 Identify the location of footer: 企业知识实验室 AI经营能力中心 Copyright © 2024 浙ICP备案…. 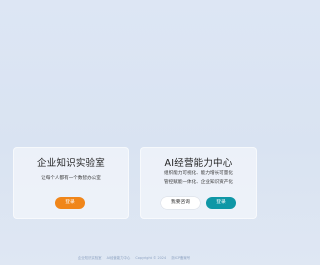
(134, 257).